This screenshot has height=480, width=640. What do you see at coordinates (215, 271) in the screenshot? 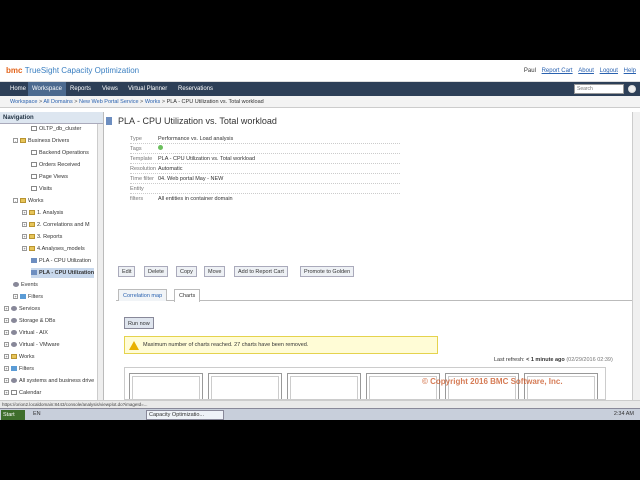
I see `move-button: Move` at bounding box center [215, 271].